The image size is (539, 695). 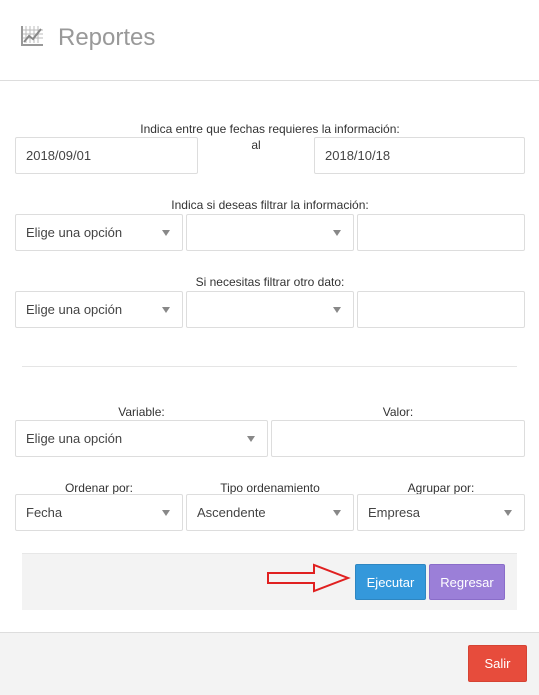 What do you see at coordinates (394, 512) in the screenshot?
I see `agrupar-value: Empresa` at bounding box center [394, 512].